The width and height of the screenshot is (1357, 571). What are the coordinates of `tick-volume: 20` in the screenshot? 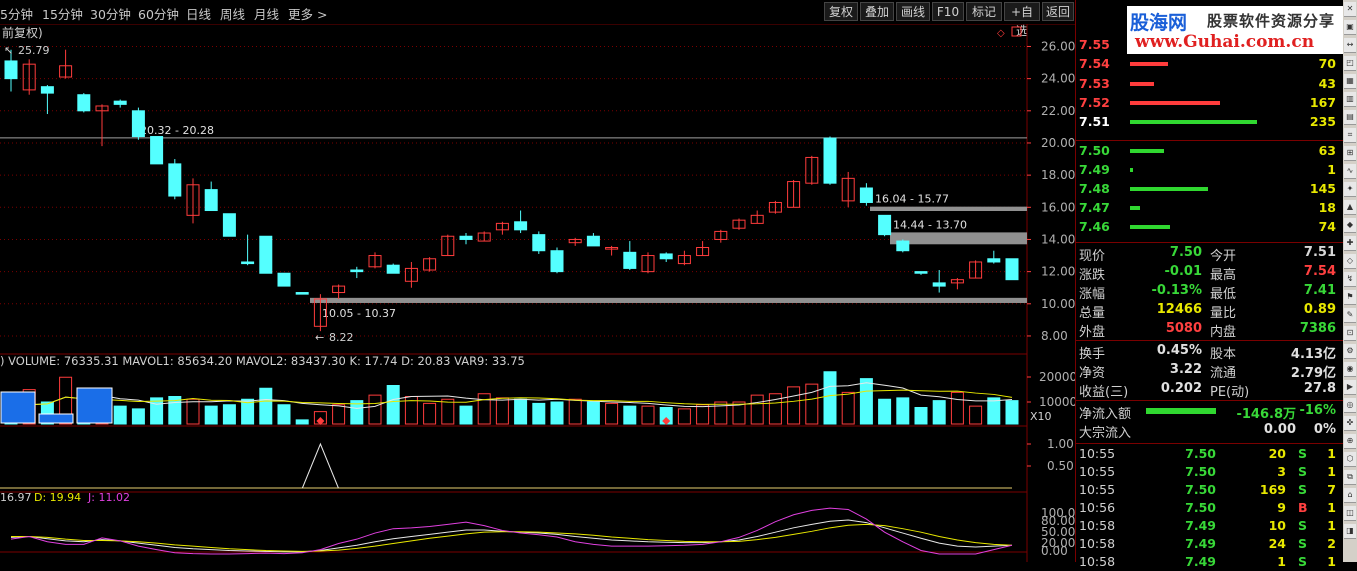 It's located at (1277, 453).